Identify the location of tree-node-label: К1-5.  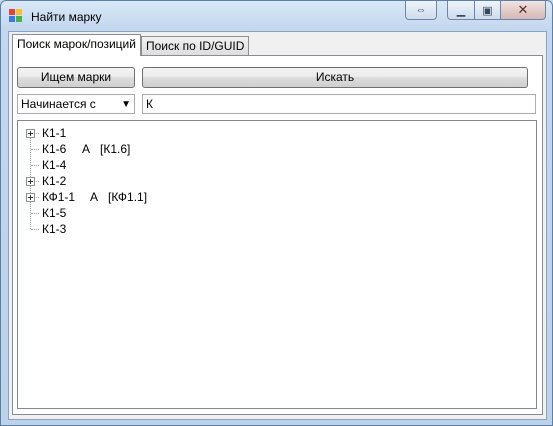
(54, 213).